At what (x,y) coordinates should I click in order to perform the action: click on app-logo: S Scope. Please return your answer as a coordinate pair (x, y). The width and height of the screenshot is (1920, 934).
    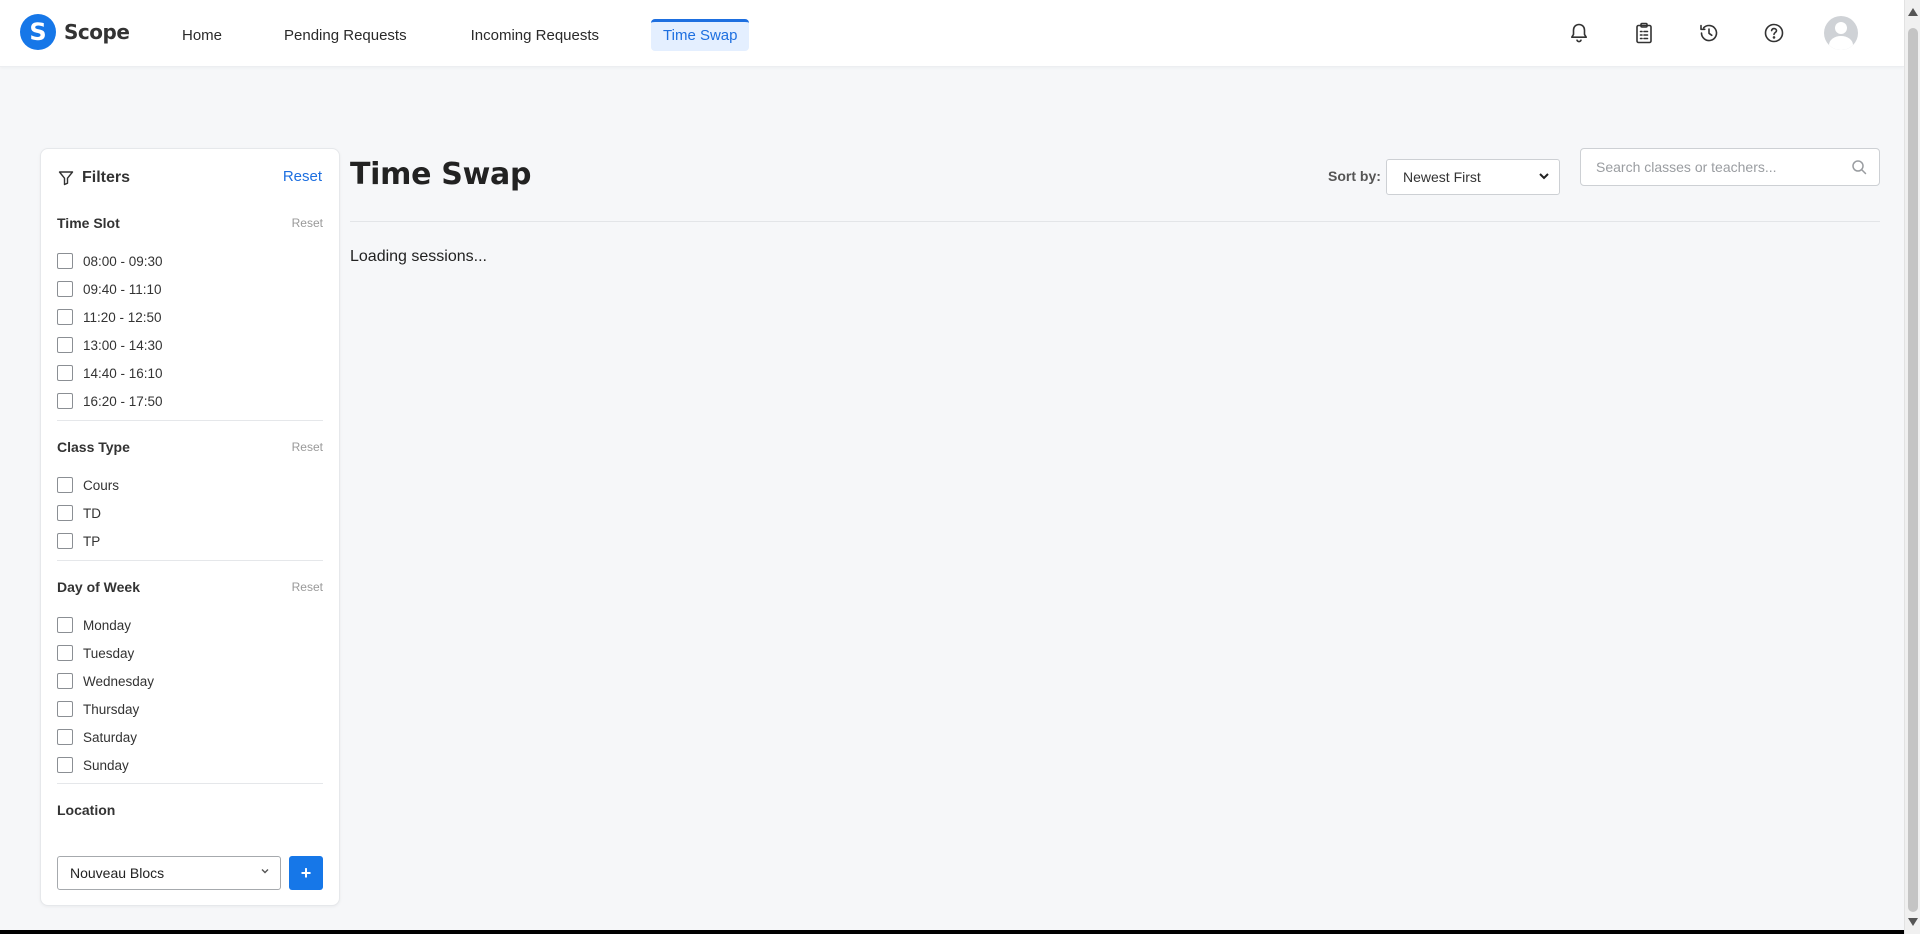
    Looking at the image, I should click on (75, 32).